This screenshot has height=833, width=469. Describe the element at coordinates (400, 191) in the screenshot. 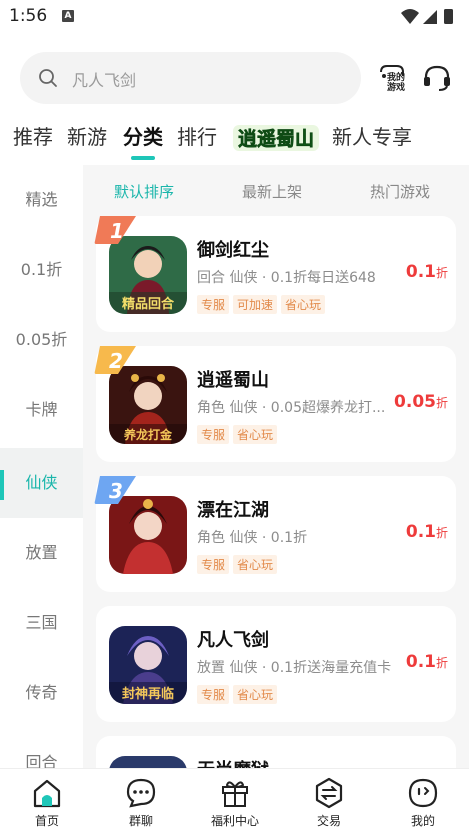

I see `sort-tab-popular: 热门游戏` at that location.